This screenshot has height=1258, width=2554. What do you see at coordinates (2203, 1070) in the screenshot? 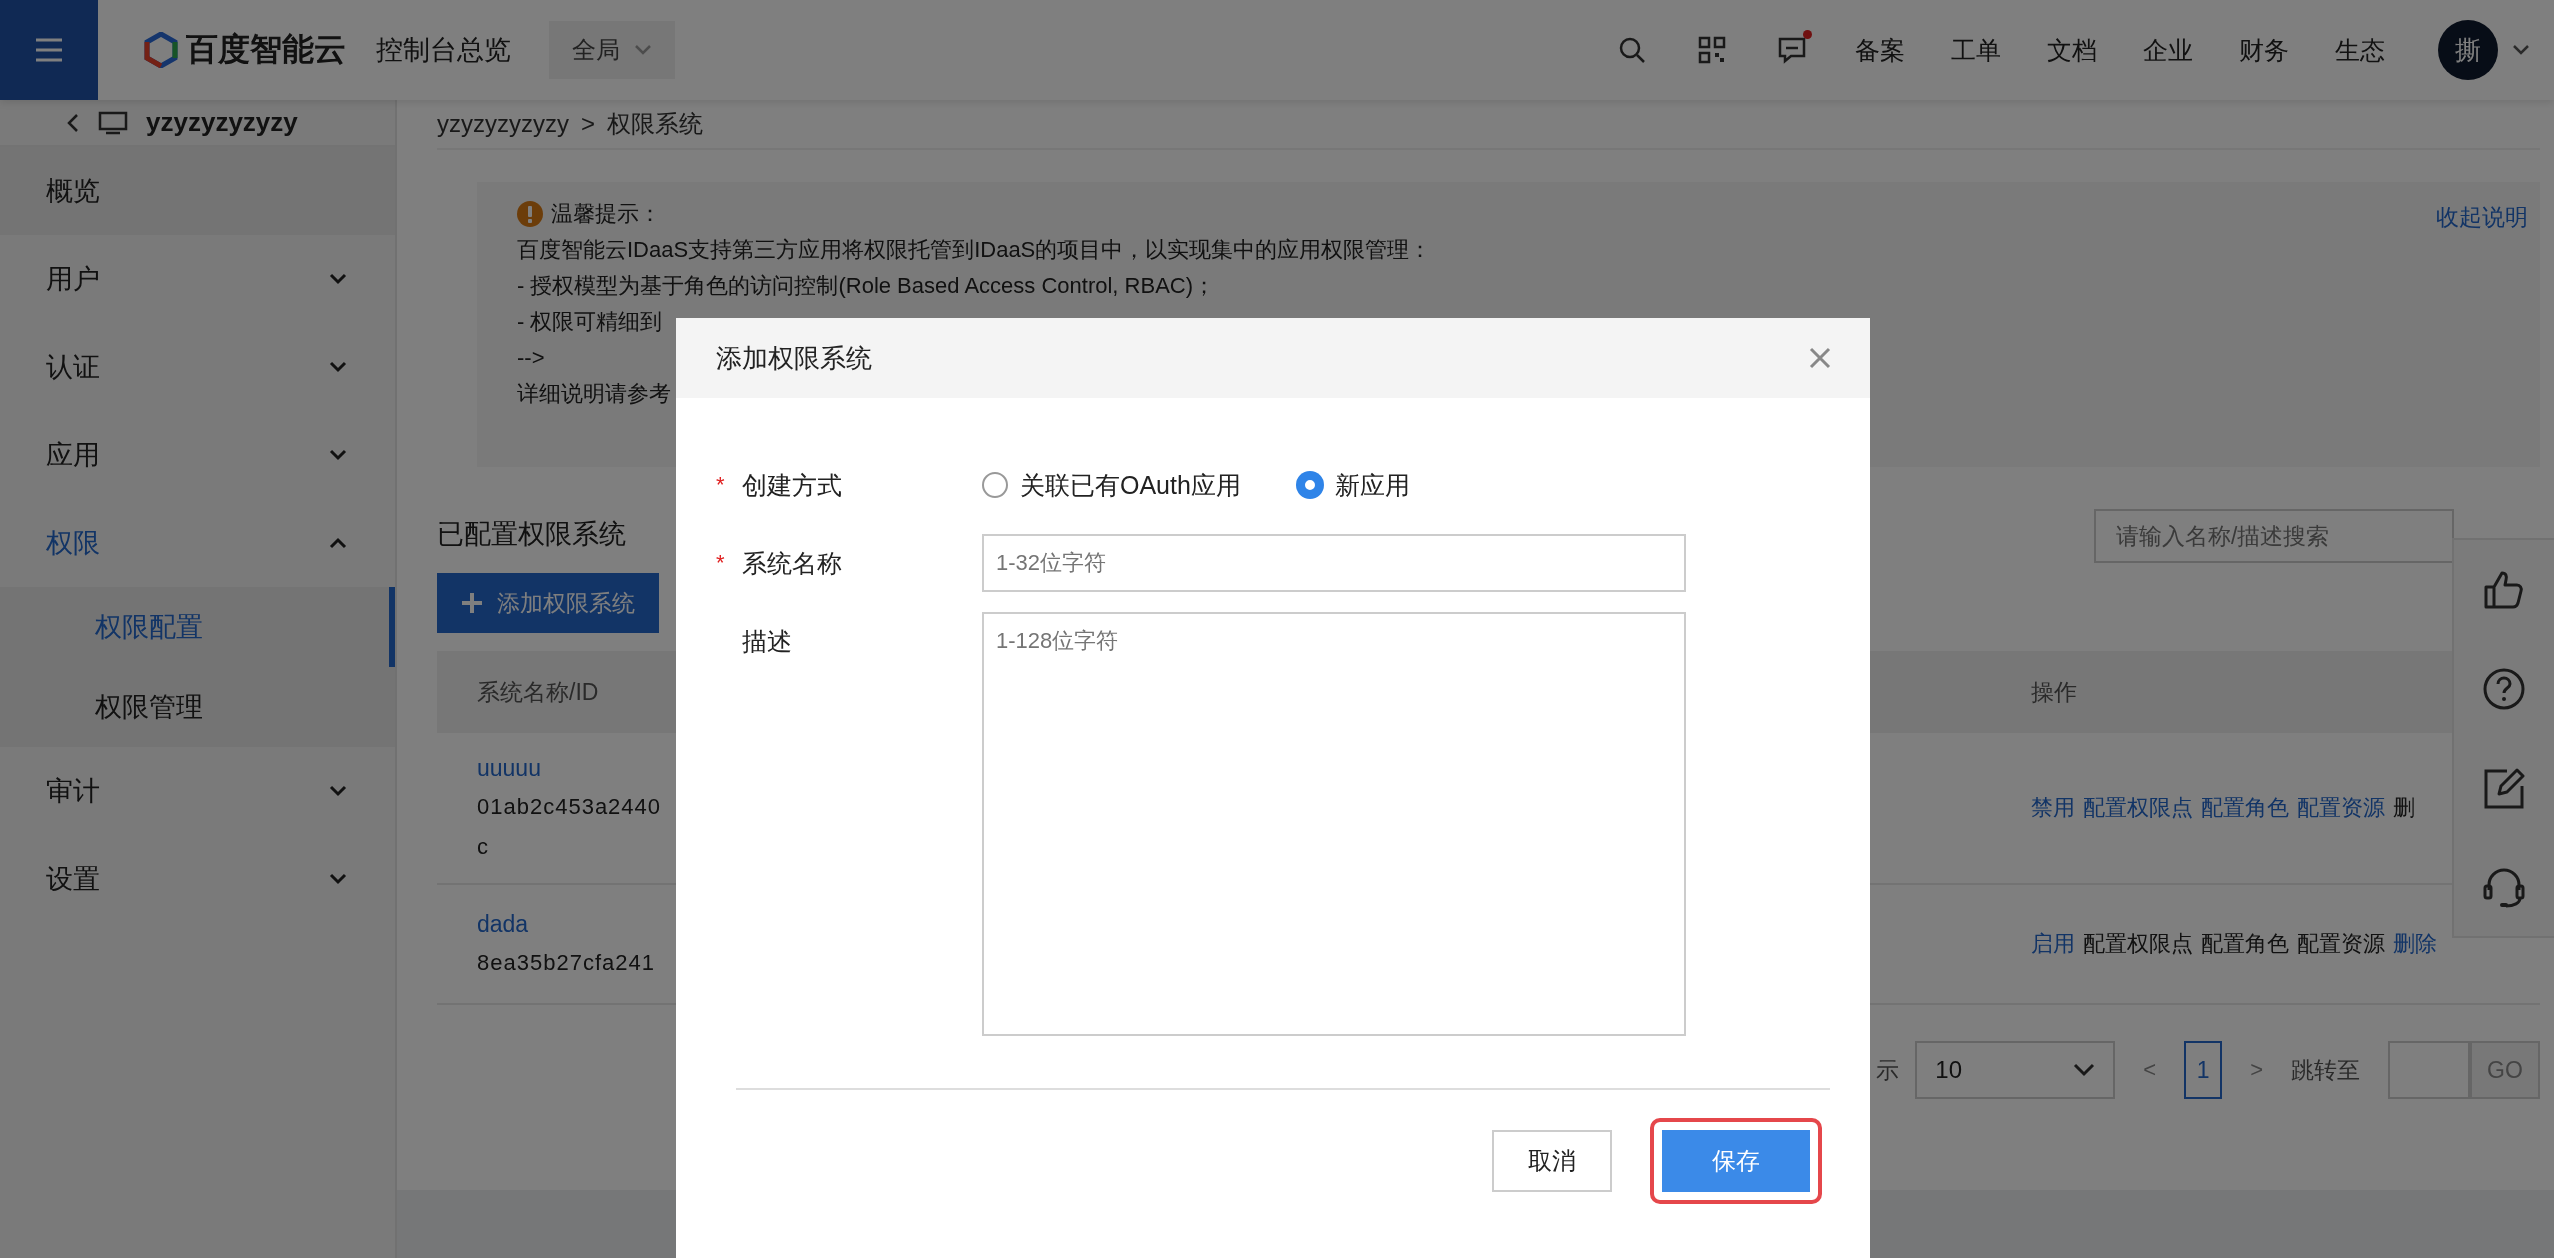
I see `page-button: 1` at bounding box center [2203, 1070].